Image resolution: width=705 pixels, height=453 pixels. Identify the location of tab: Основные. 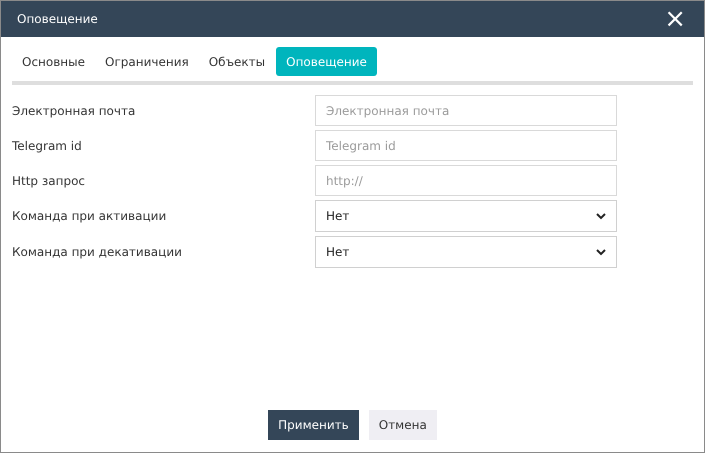
(53, 61).